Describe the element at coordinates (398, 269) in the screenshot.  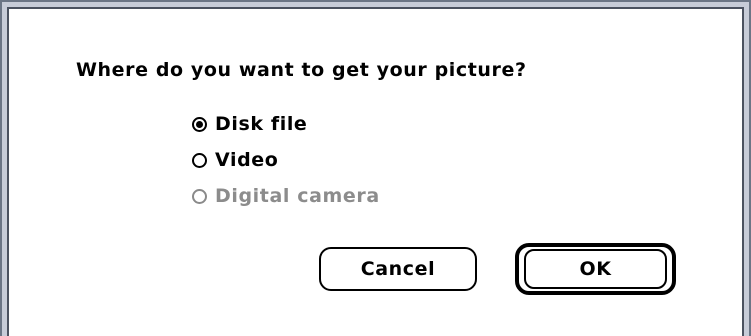
I see `cancel-button: Cancel` at that location.